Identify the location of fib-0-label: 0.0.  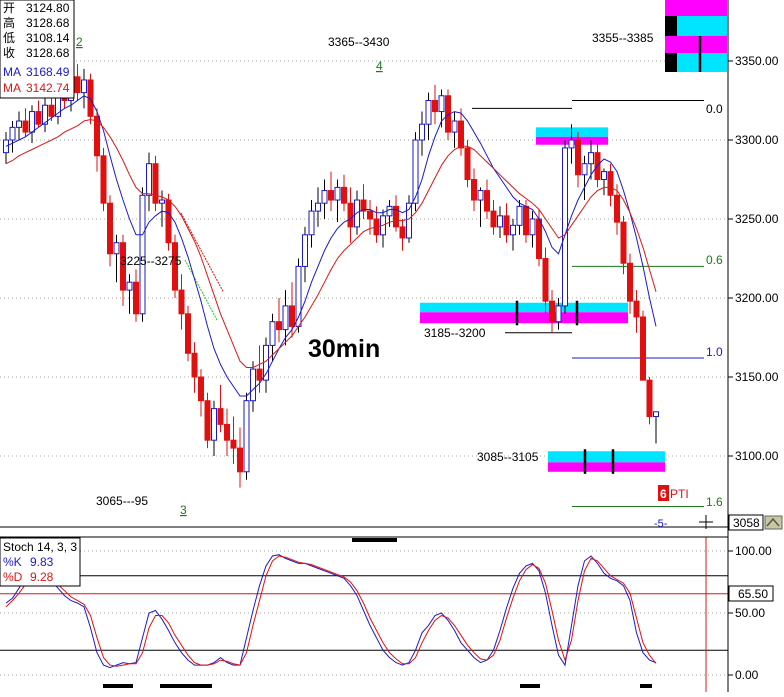
(714, 109).